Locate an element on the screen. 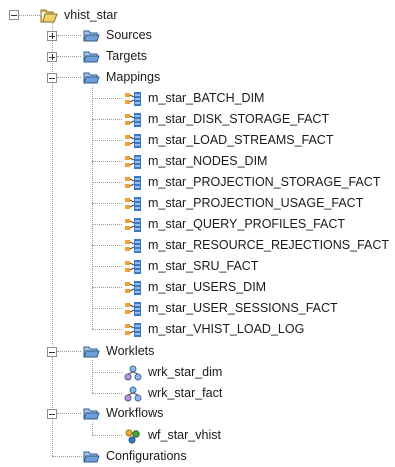 The width and height of the screenshot is (395, 467). folder-label: Configurations is located at coordinates (146, 456).